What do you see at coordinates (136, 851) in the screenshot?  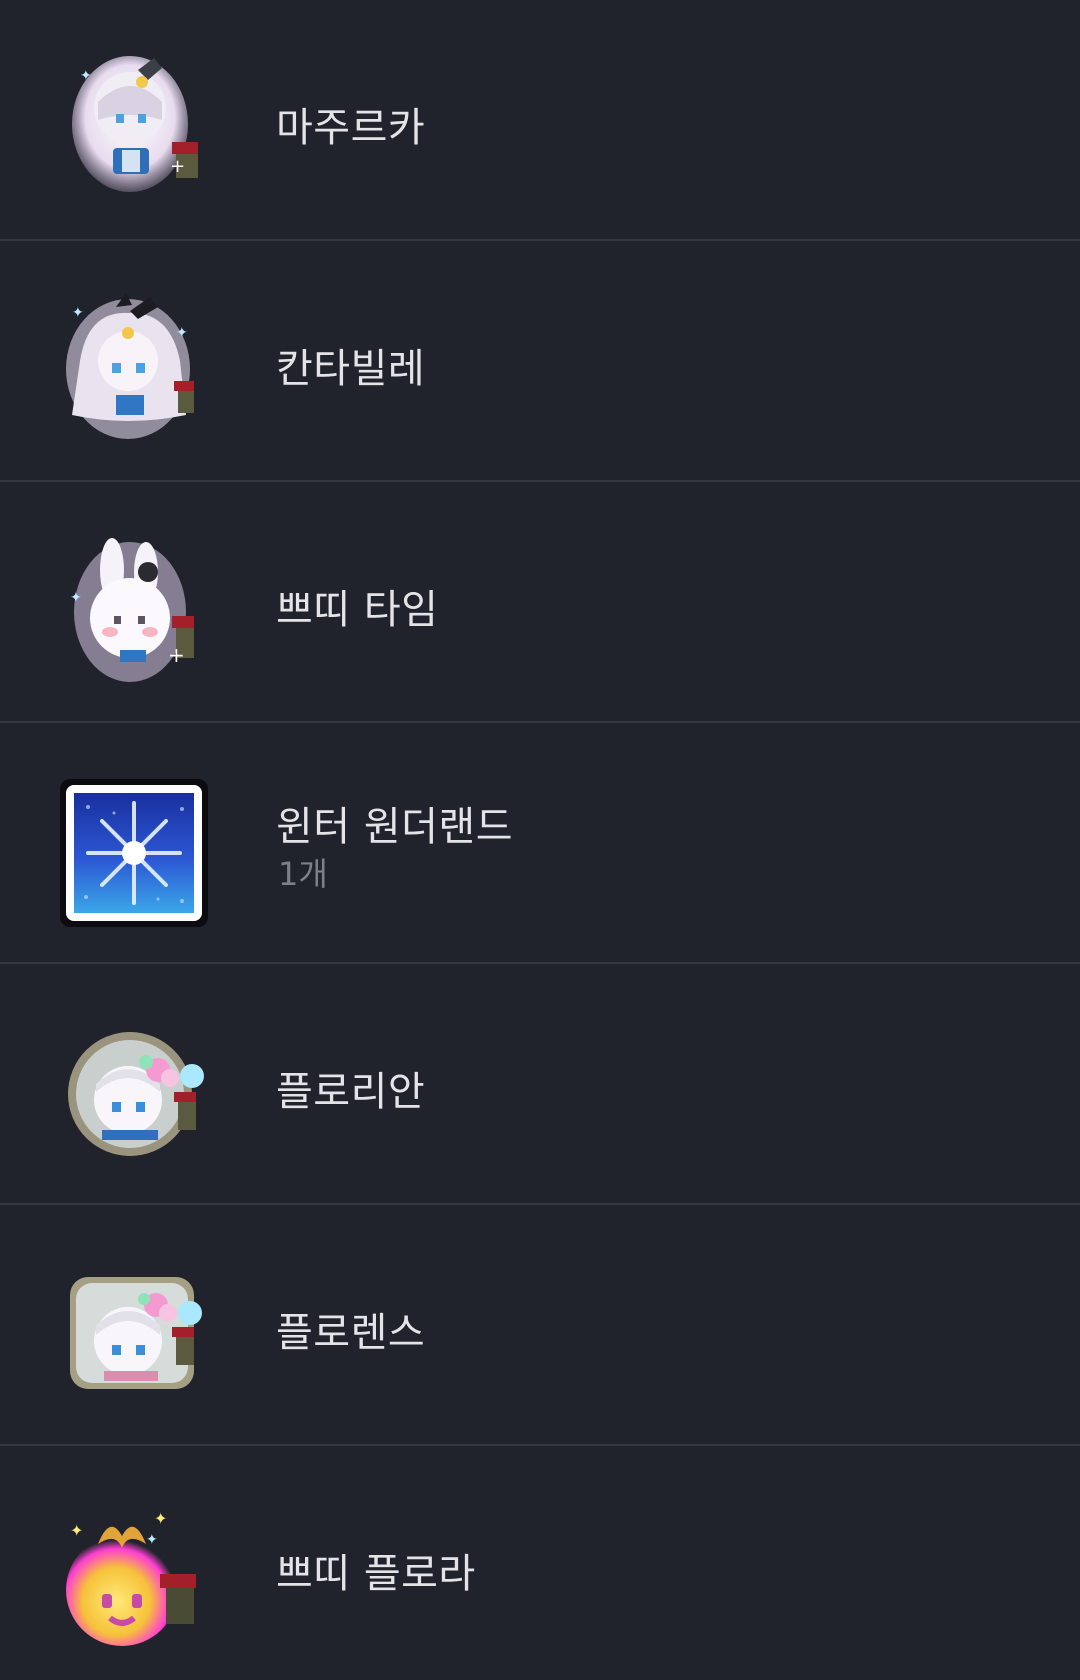 I see `snowflake-tile-icon` at bounding box center [136, 851].